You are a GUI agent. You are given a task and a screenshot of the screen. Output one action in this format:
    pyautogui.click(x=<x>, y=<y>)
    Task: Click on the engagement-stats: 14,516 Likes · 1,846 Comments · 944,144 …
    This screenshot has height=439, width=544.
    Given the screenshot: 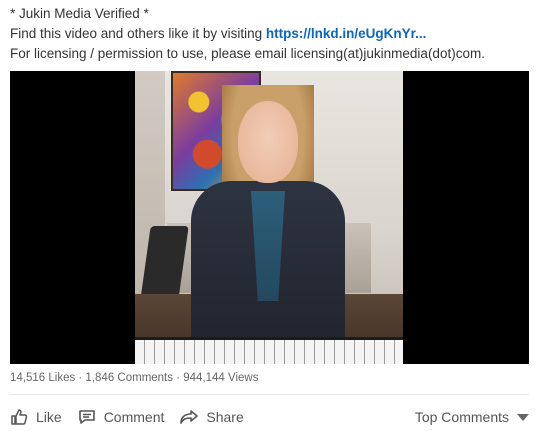 What is the action you would take?
    pyautogui.click(x=134, y=378)
    